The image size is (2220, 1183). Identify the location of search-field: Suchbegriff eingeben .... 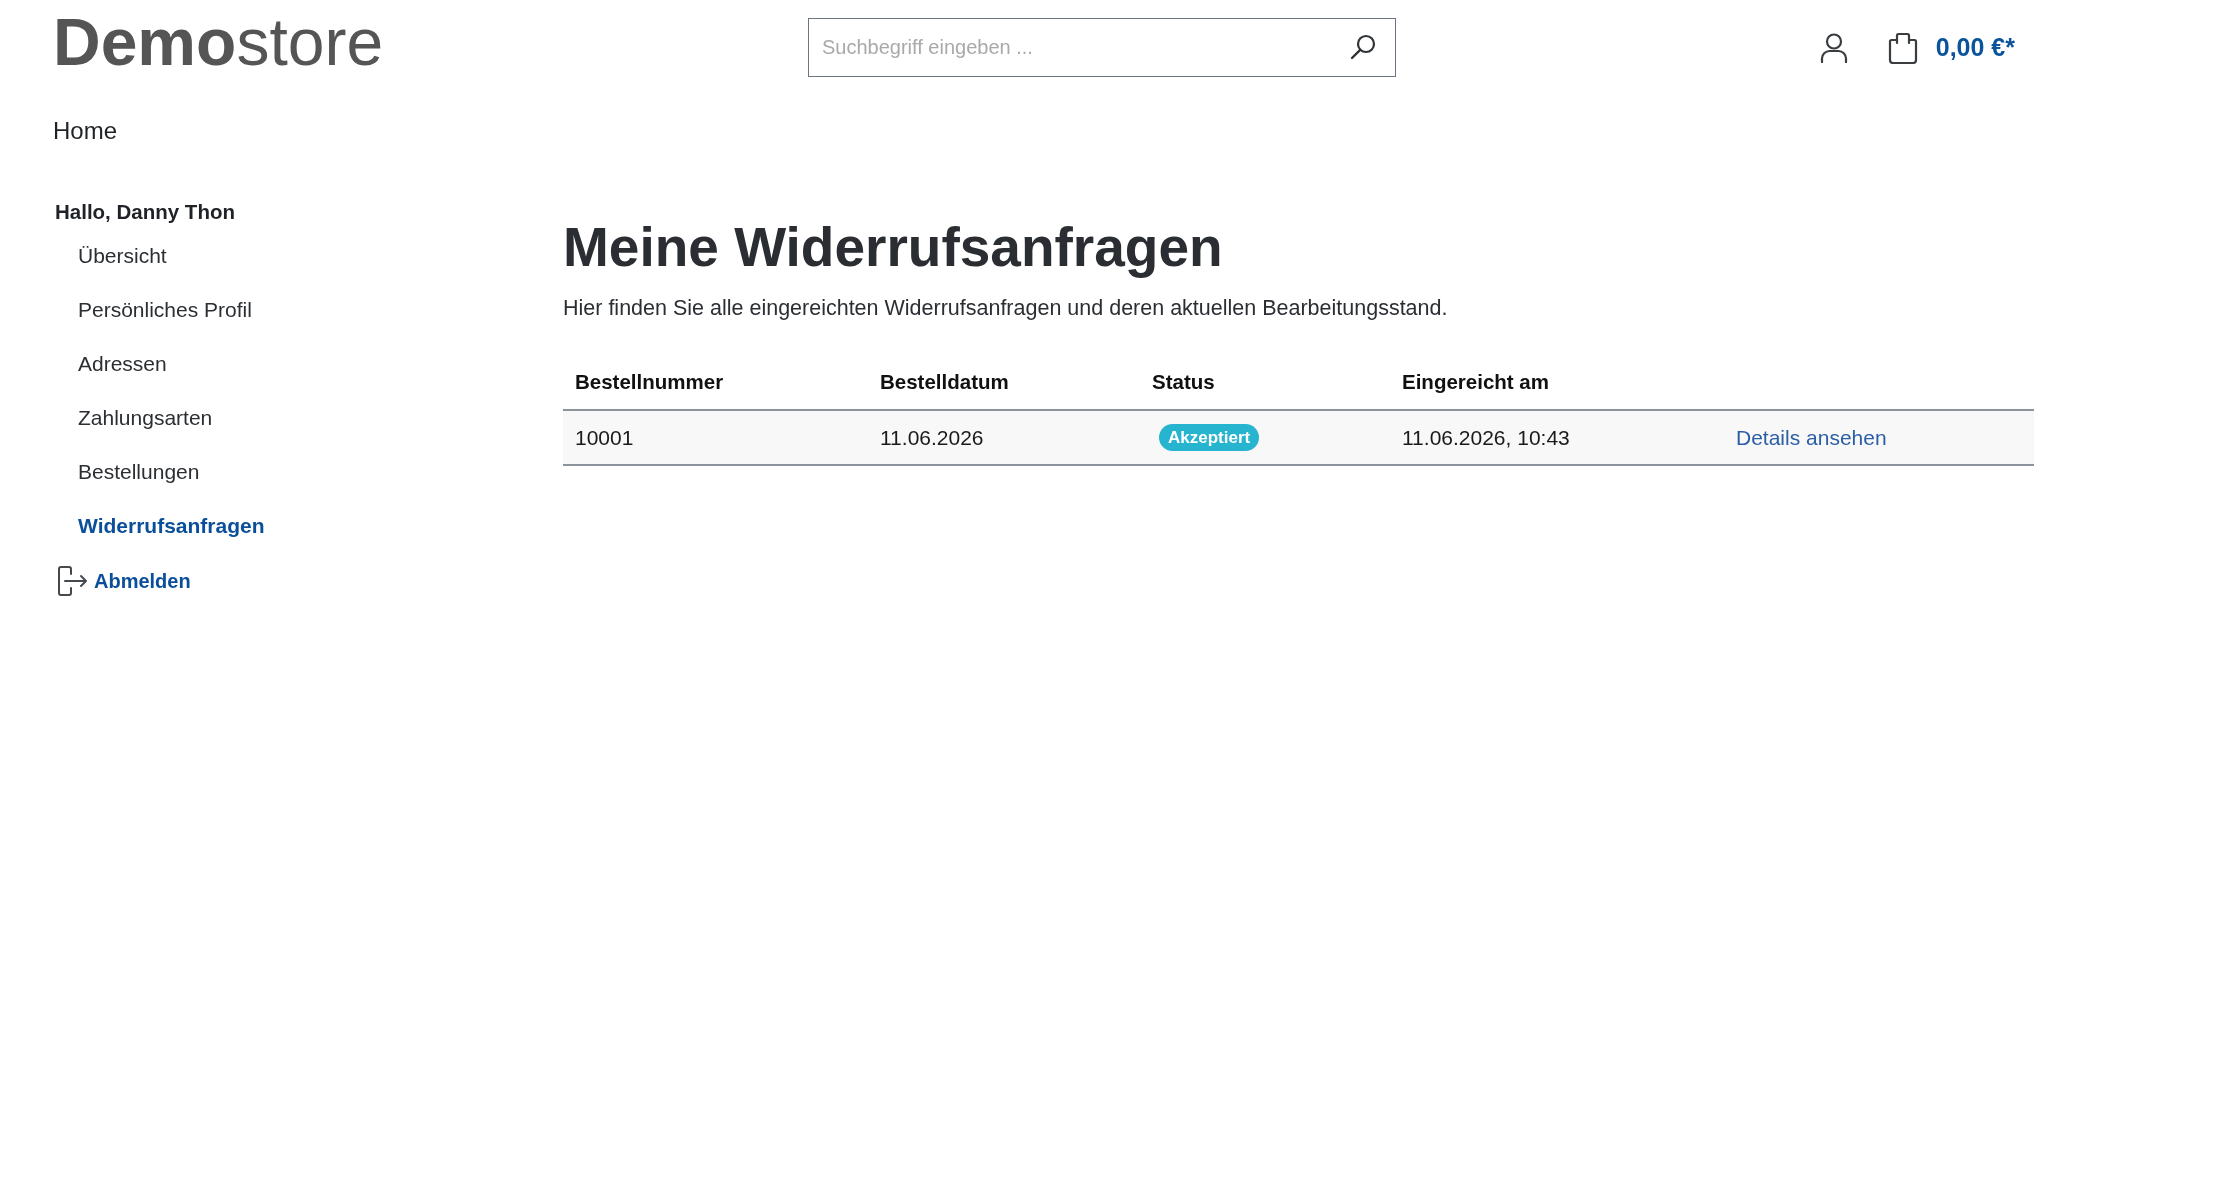
(1102, 47).